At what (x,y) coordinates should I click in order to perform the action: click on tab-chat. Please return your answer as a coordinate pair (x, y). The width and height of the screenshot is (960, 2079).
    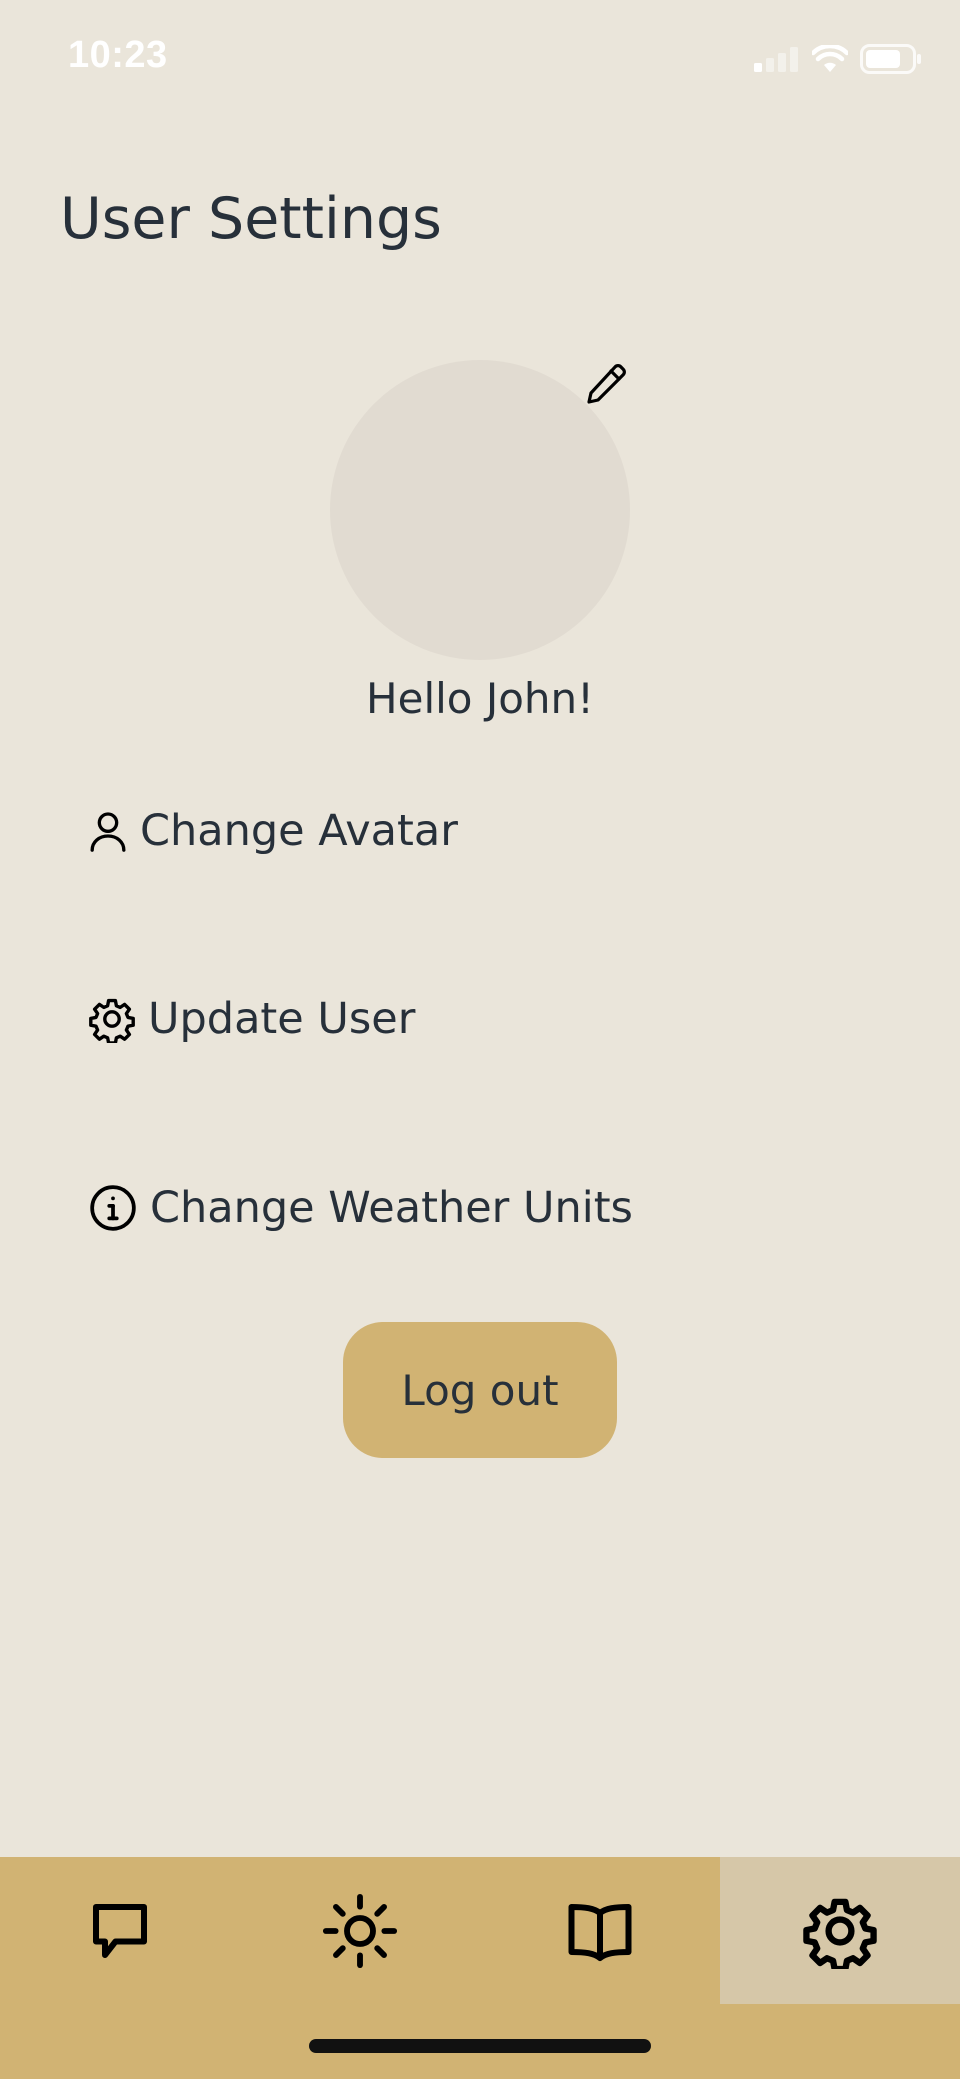
    Looking at the image, I should click on (120, 1930).